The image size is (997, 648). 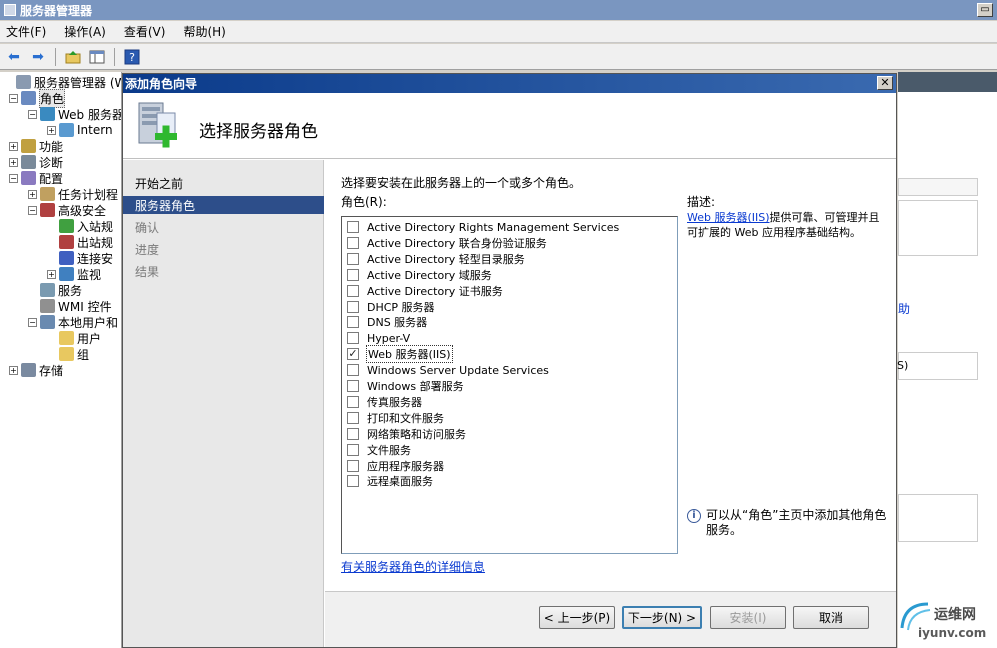 I want to click on wizard-step: 开始之前, so click(x=223, y=183).